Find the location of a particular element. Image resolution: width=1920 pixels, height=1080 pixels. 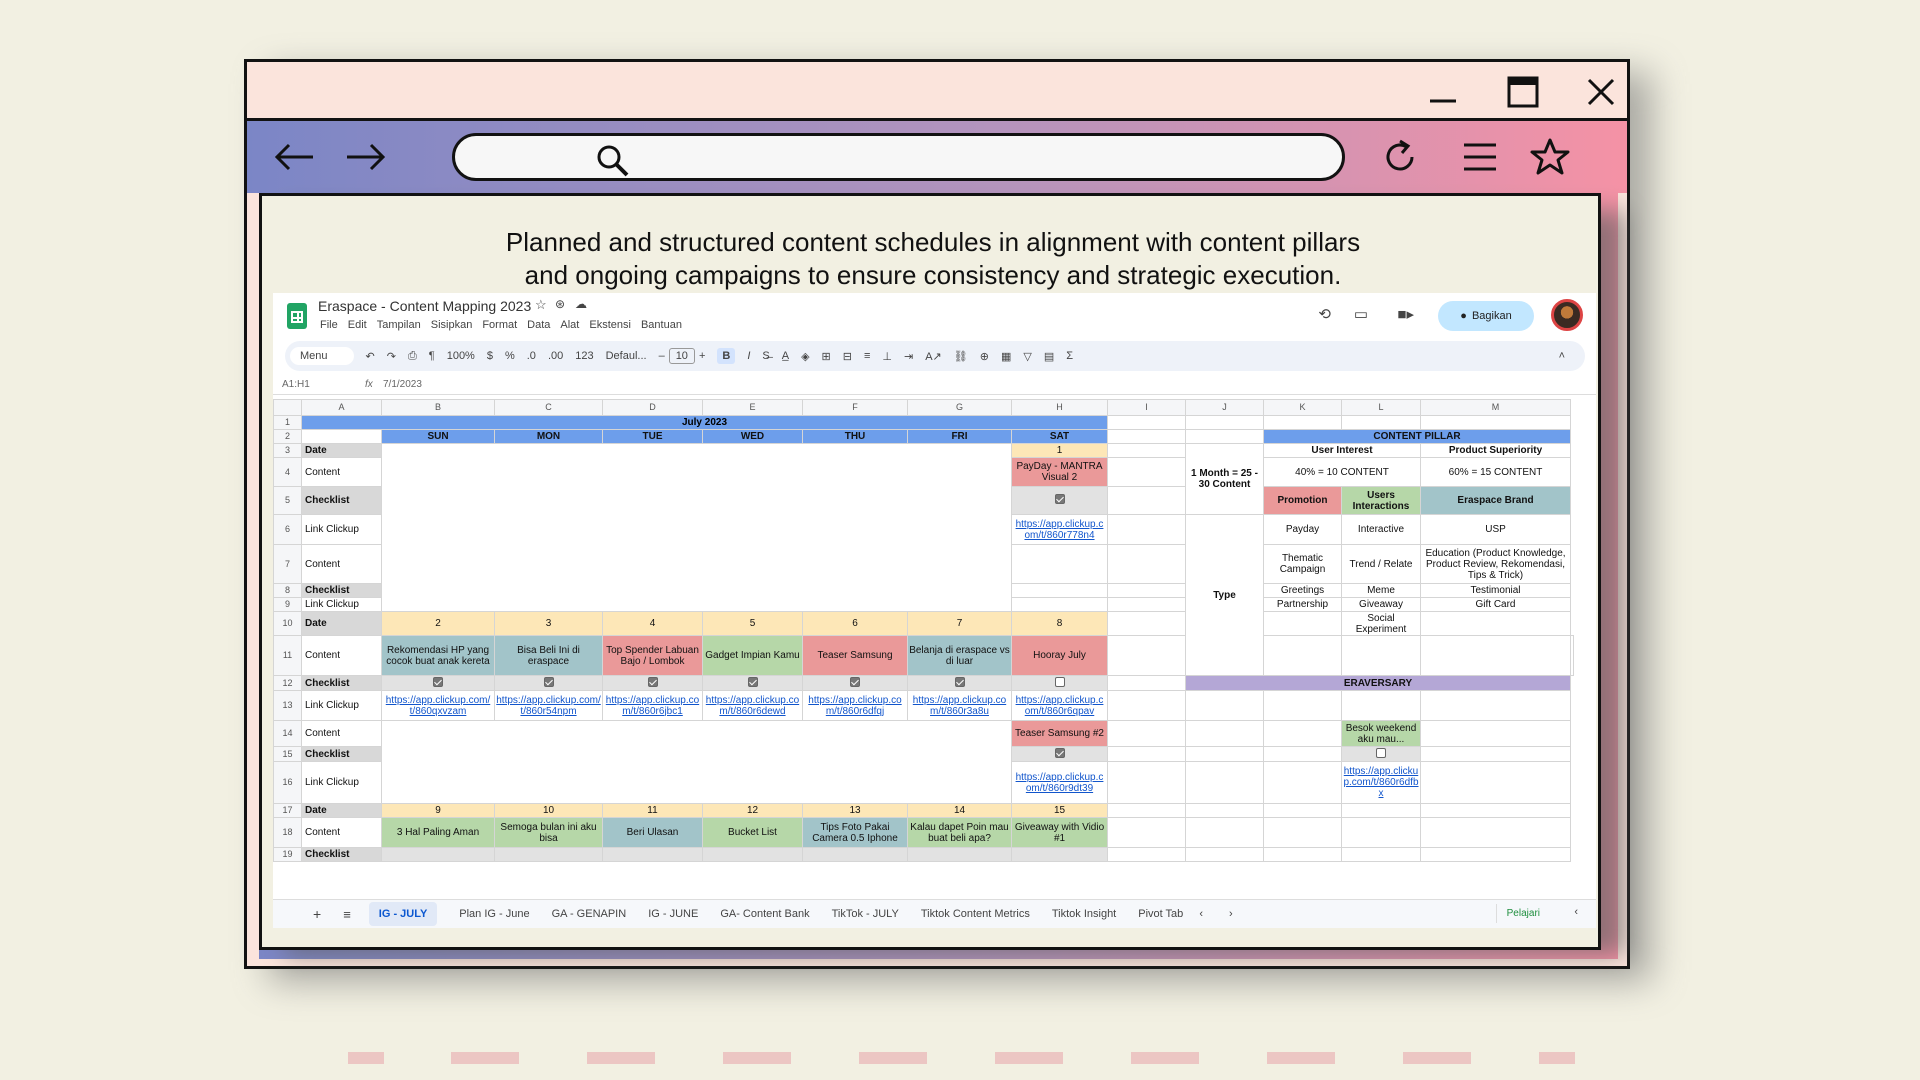

hamburger-icon is located at coordinates (1480, 157).